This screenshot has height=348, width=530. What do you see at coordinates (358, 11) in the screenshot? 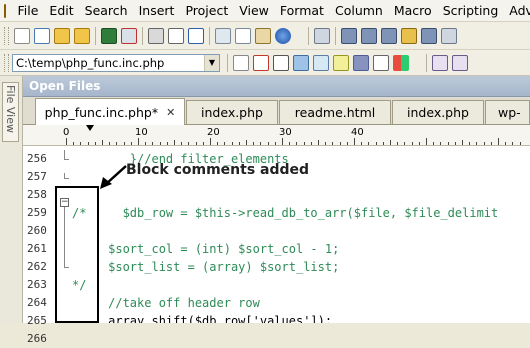
I see `menu-column: Column` at bounding box center [358, 11].